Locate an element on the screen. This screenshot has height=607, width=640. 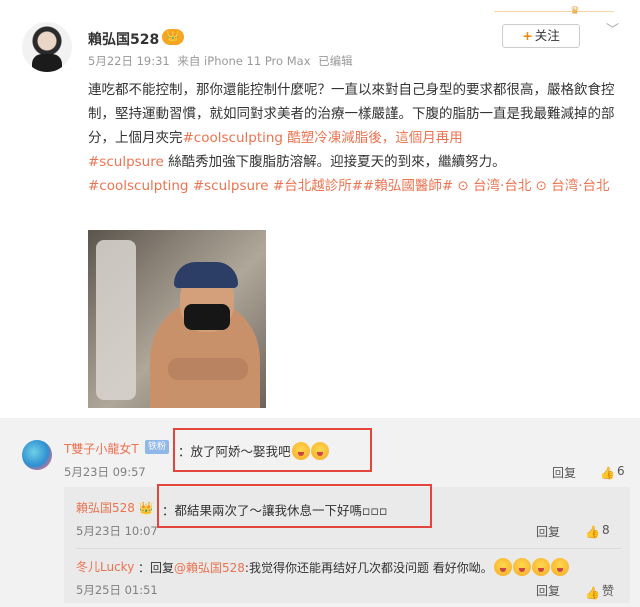
hashtag-sculpsure: #sculpsure is located at coordinates (126, 162).